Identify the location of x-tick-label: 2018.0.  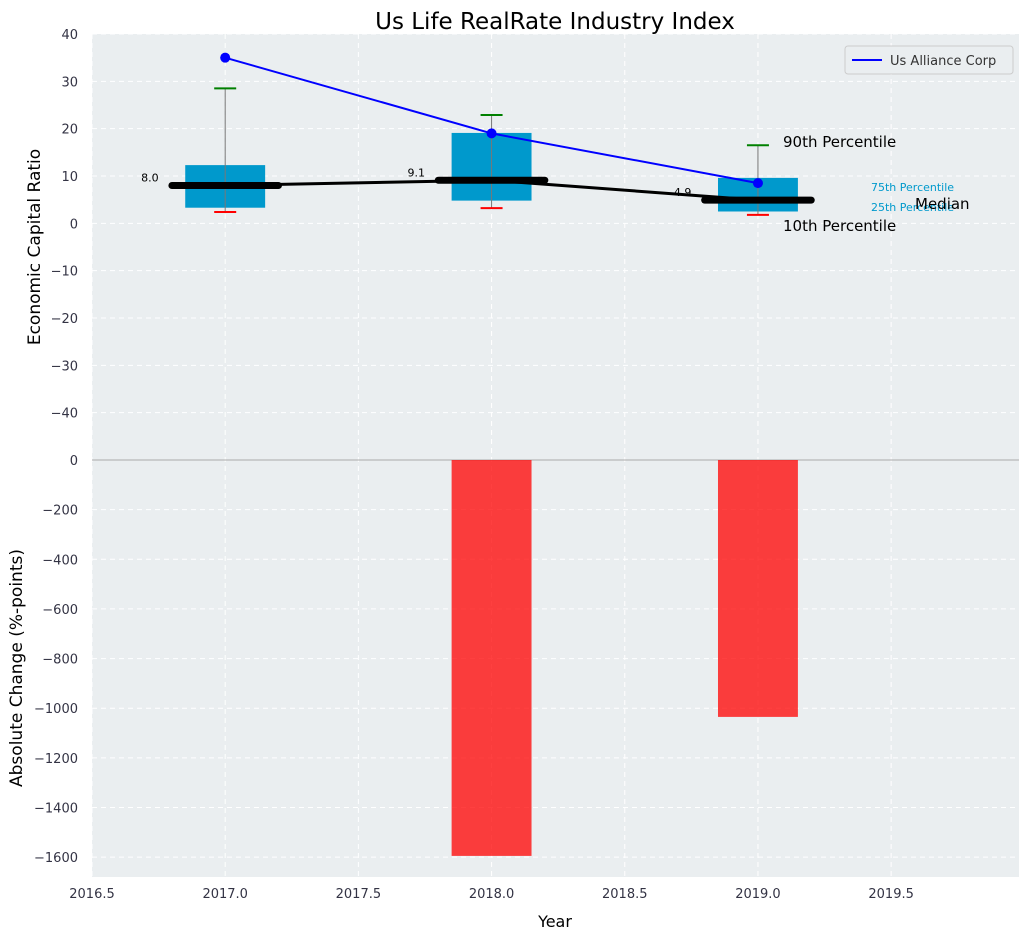
(492, 894).